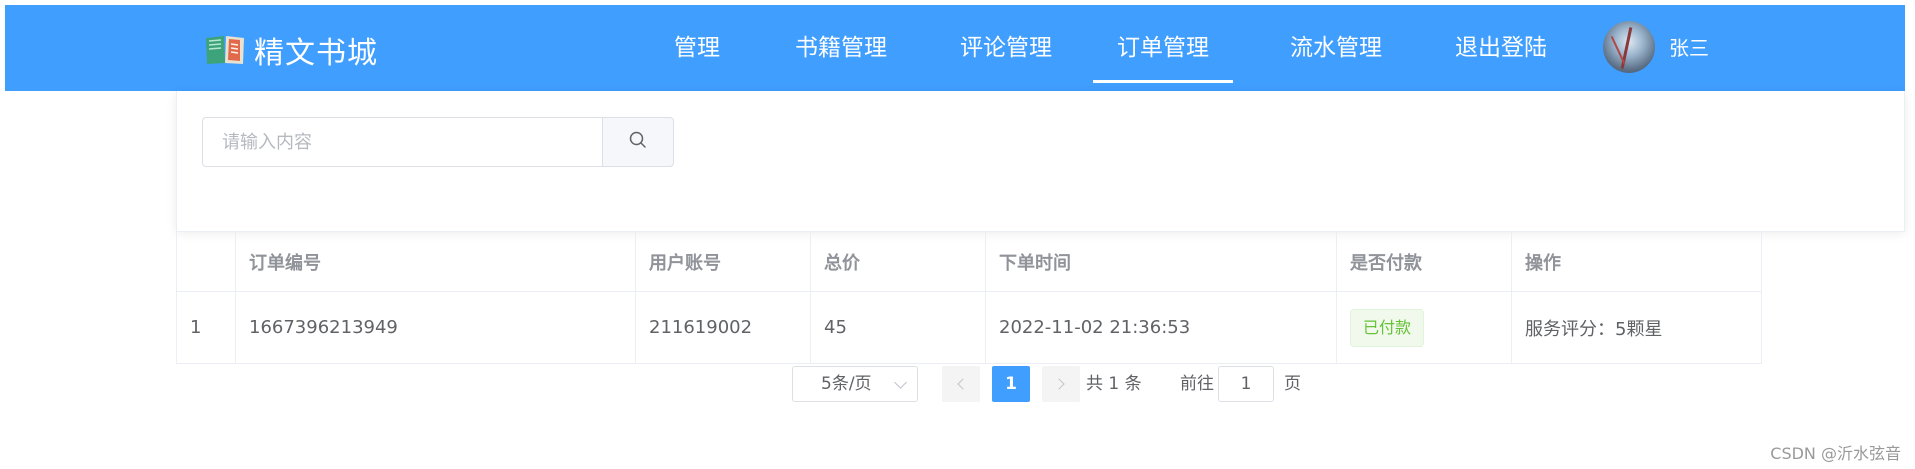 This screenshot has height=469, width=1915. Describe the element at coordinates (436, 327) in the screenshot. I see `order-number: 1667396213949` at that location.